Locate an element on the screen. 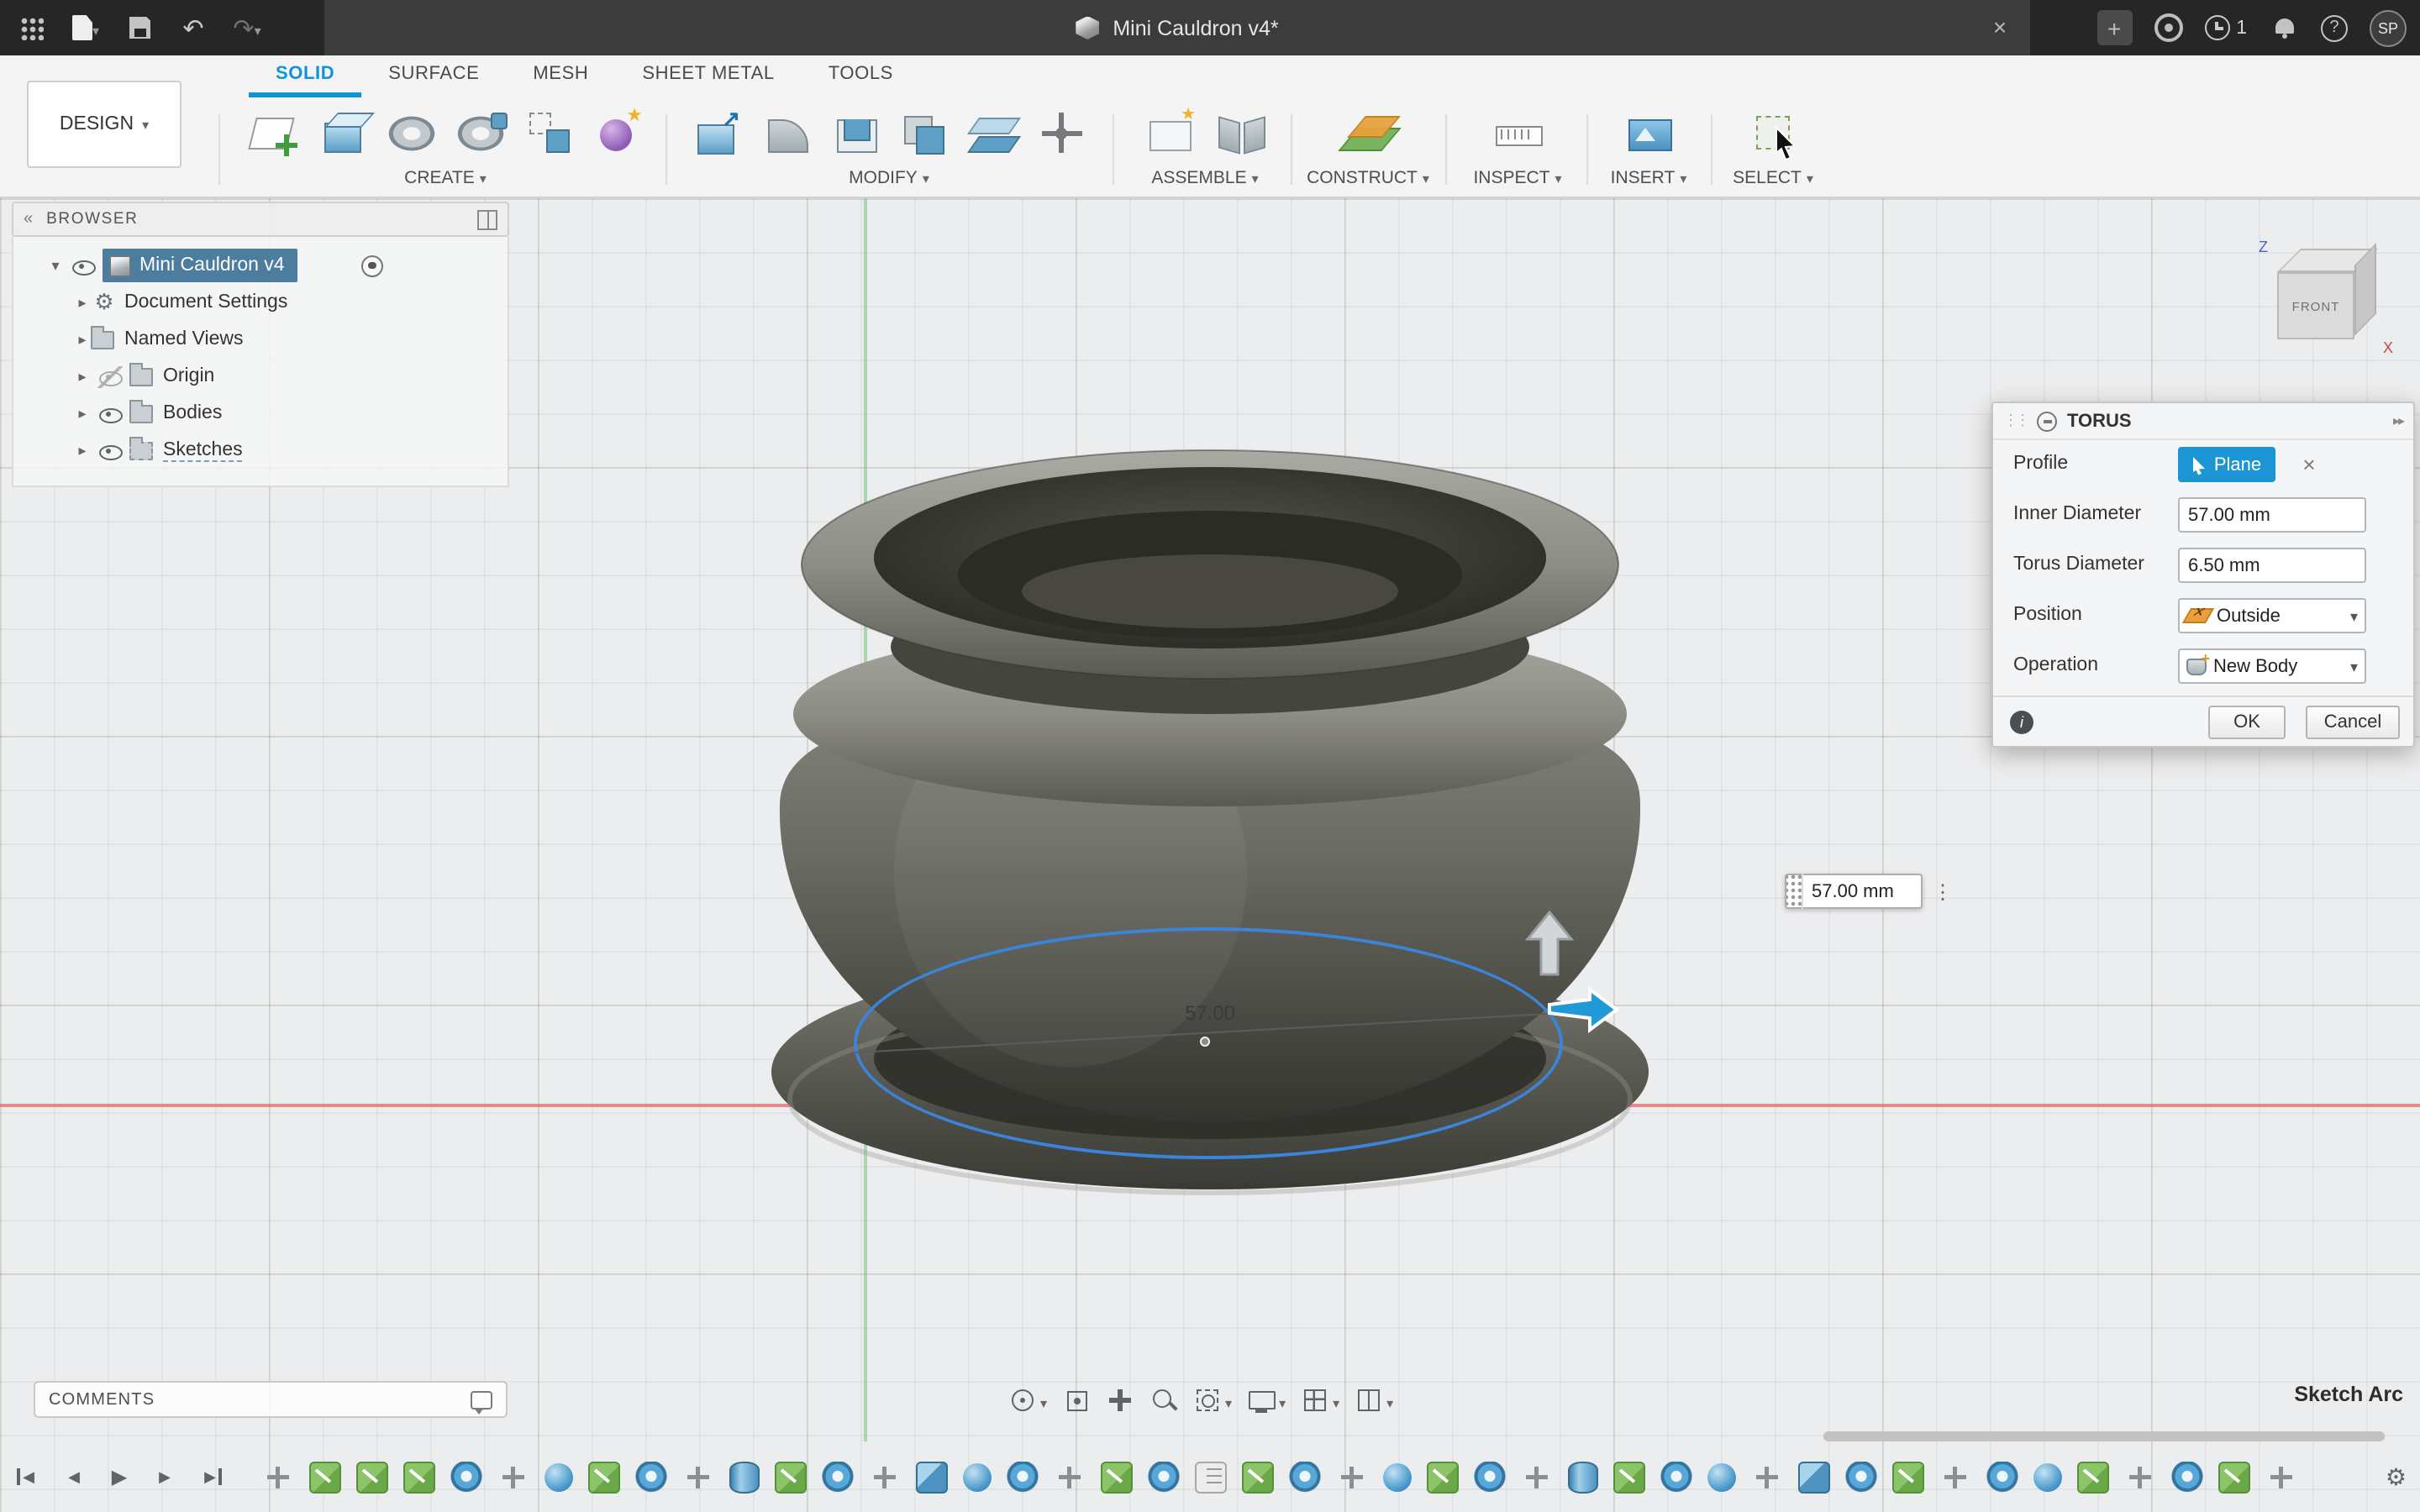 The image size is (2420, 1512). up-arrow-manipulator is located at coordinates (1549, 944).